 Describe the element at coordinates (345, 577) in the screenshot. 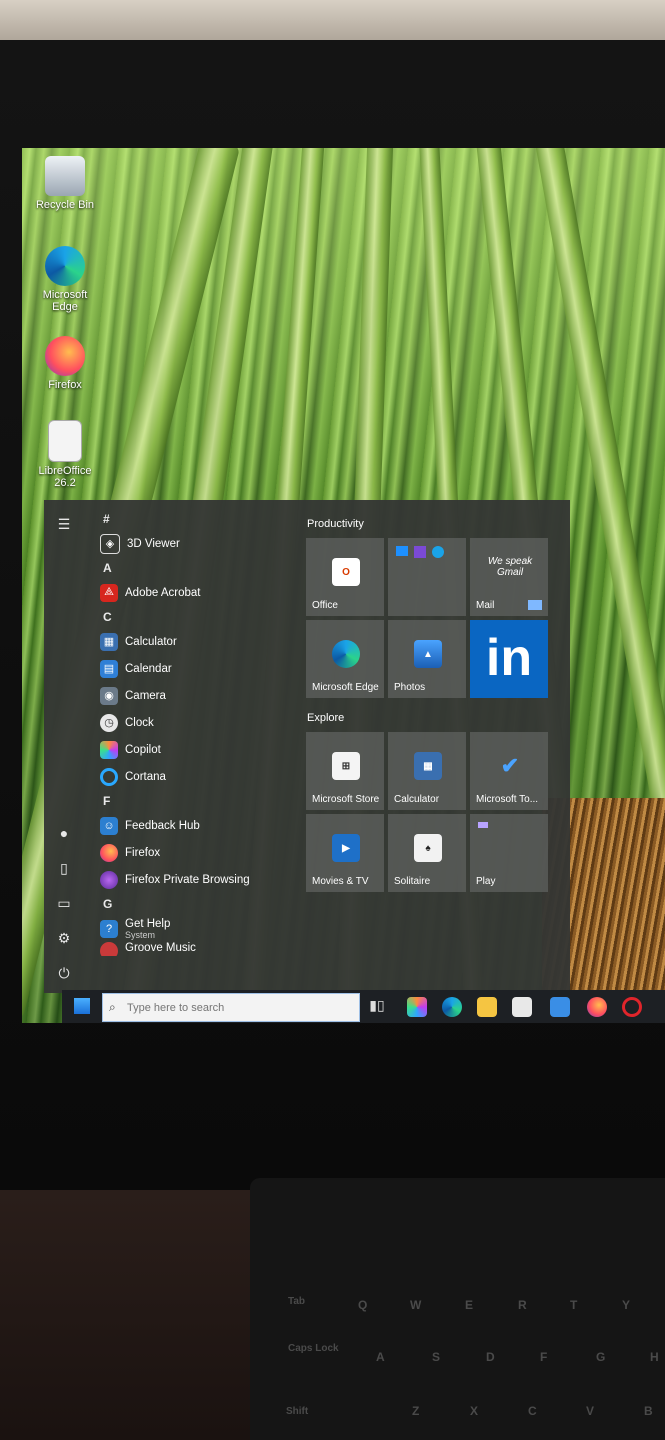

I see `tile-office: O Office` at that location.